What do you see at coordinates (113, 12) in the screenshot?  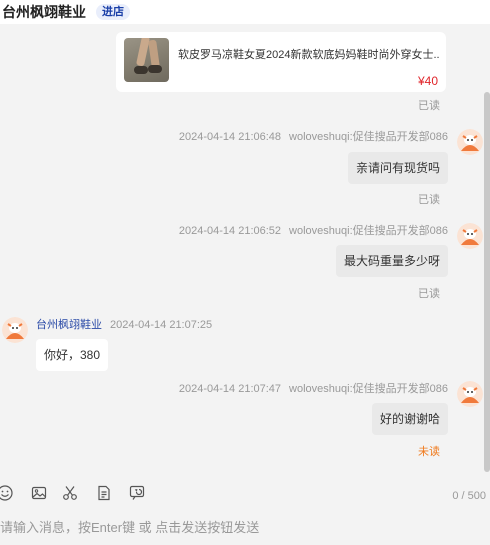 I see `enter-shop-button: 进店` at bounding box center [113, 12].